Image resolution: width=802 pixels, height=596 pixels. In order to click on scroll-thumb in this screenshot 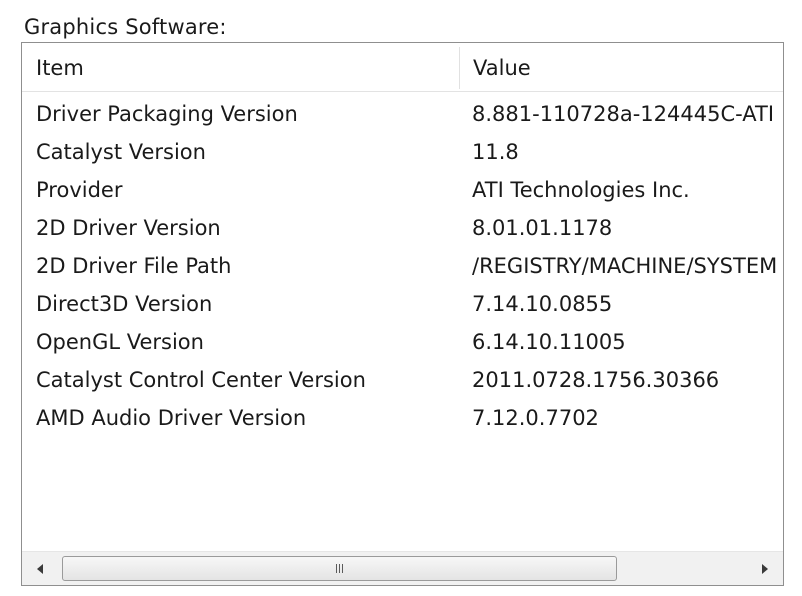, I will do `click(339, 568)`.